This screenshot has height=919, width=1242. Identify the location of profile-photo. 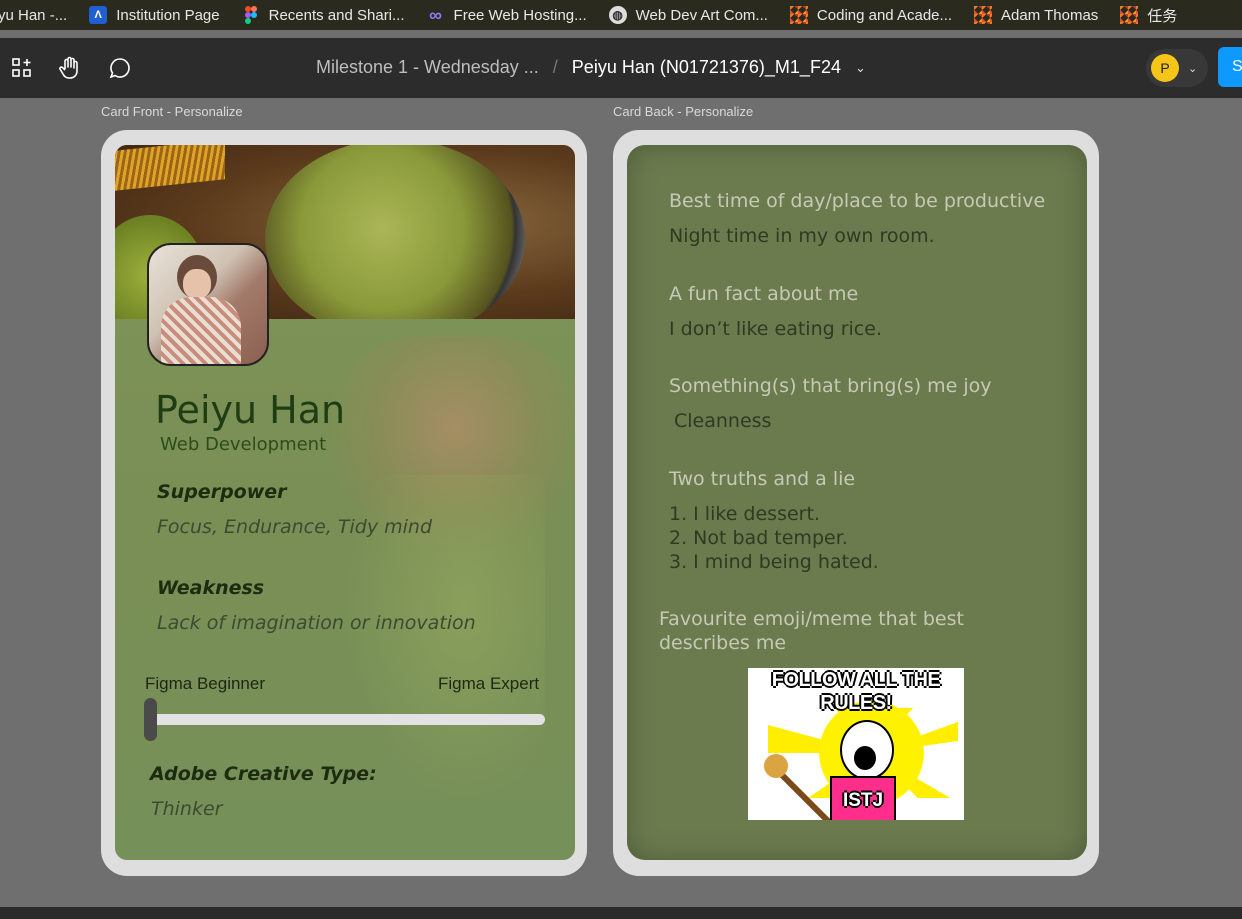
(208, 304).